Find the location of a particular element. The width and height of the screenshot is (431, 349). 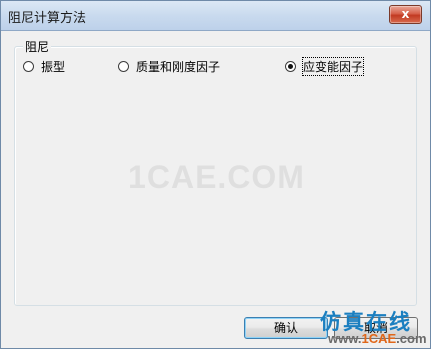

radio-mass-stiffness: 质量和刚度因子 is located at coordinates (169, 66).